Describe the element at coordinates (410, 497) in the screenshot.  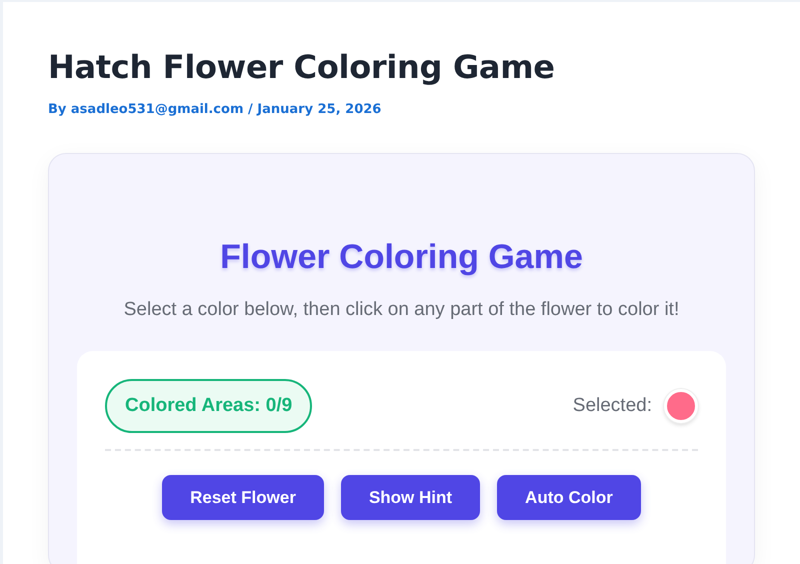
I see `action-button: Show Hint` at that location.